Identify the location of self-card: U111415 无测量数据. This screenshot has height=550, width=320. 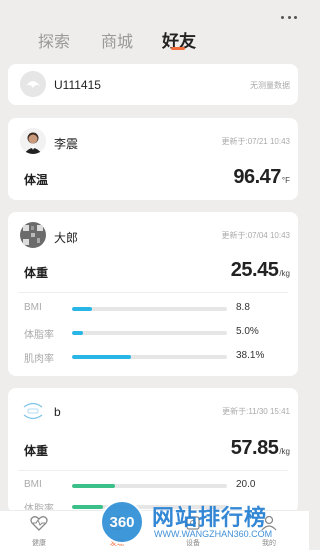
(153, 84).